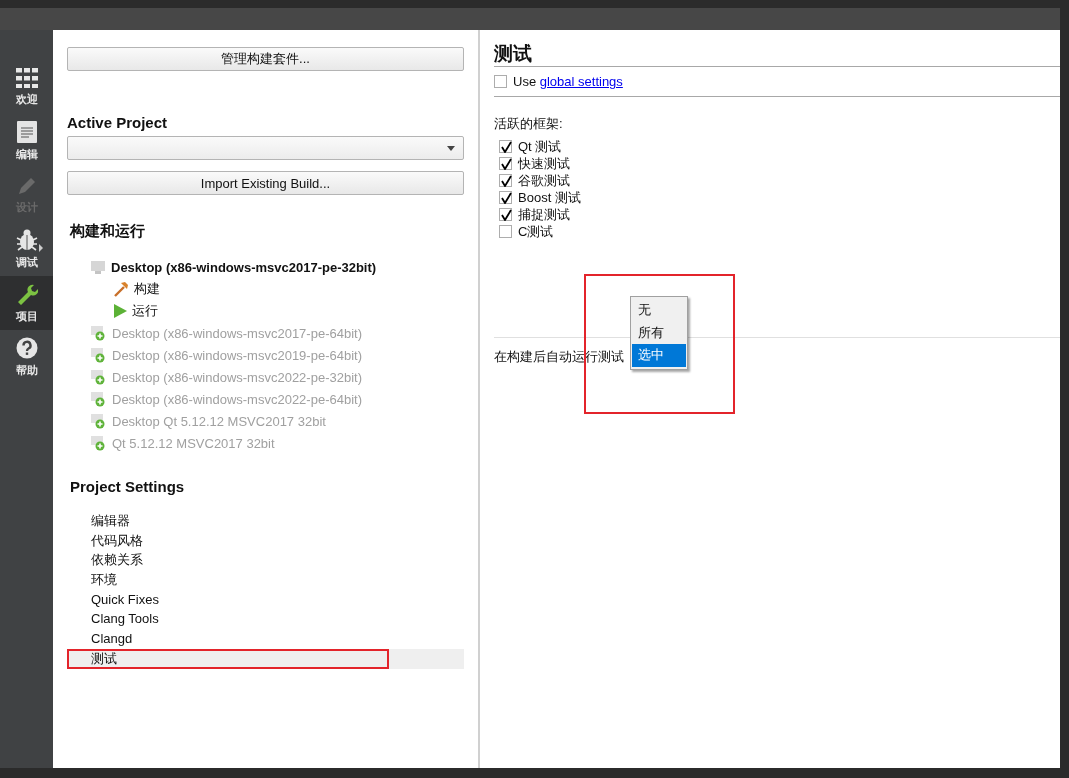 The width and height of the screenshot is (1069, 778). Describe the element at coordinates (26, 77) in the screenshot. I see `grid-icon` at that location.